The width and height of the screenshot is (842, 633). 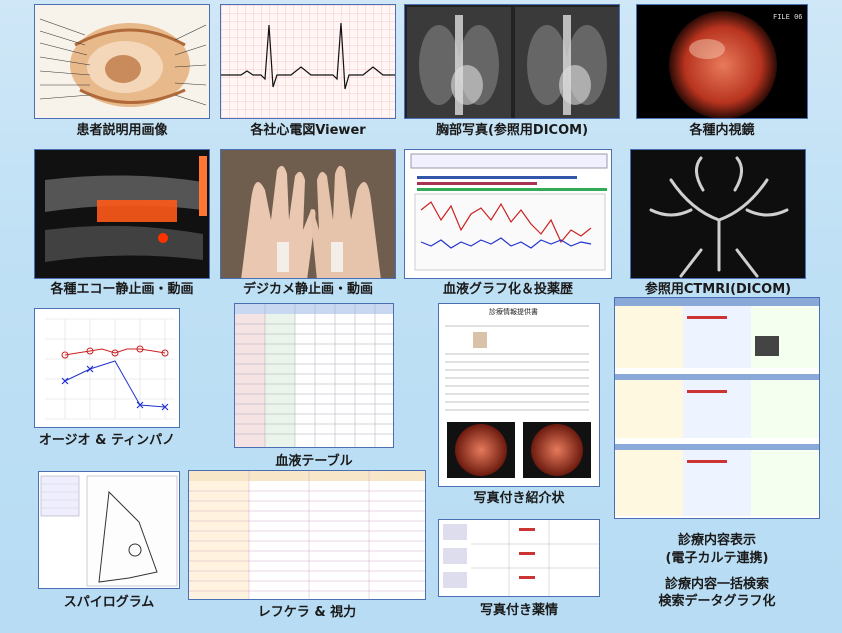 I want to click on thumb-karte, so click(x=717, y=408).